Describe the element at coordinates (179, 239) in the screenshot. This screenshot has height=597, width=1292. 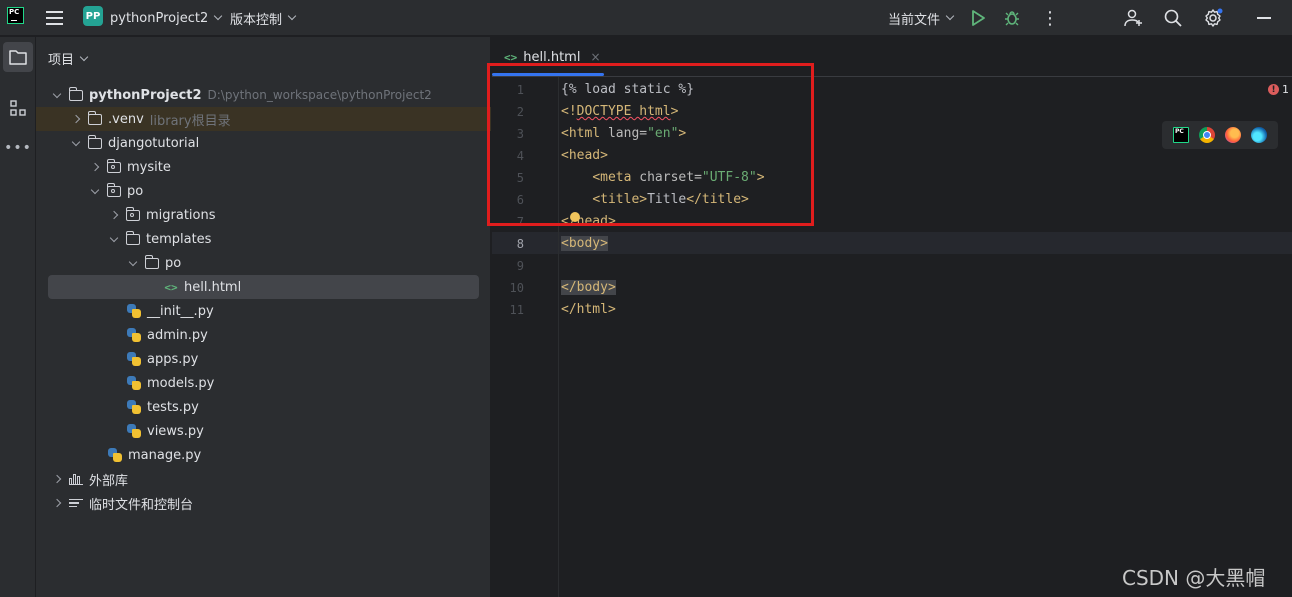
I see `tree-item-label: templates` at that location.